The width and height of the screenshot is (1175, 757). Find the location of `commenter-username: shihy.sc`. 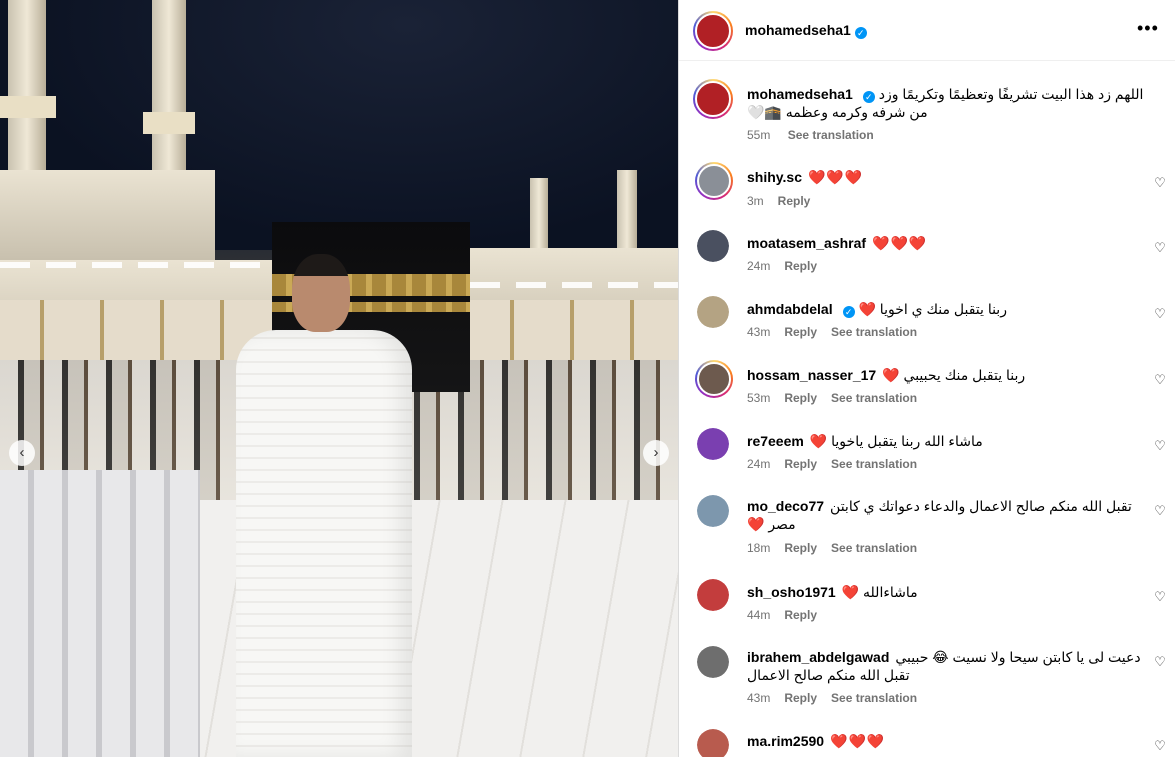

commenter-username: shihy.sc is located at coordinates (774, 177).